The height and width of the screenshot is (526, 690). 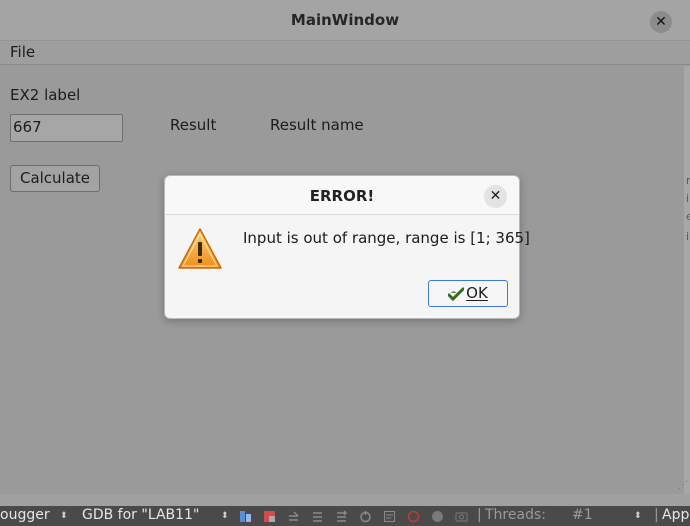 I want to click on dialog-close-button: ✕, so click(x=495, y=196).